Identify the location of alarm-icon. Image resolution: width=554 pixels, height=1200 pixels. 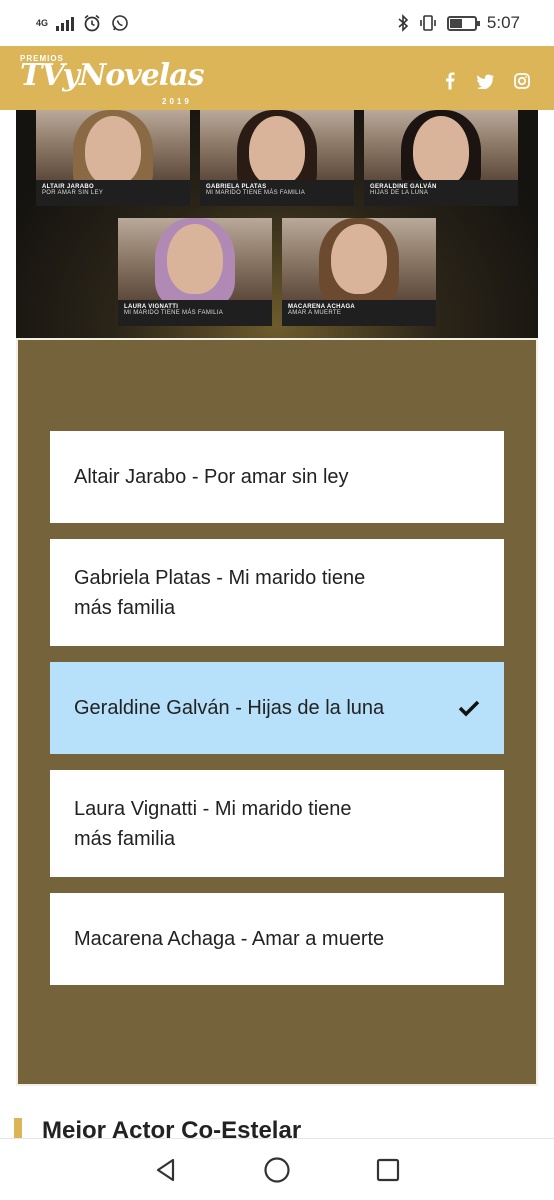
(92, 23).